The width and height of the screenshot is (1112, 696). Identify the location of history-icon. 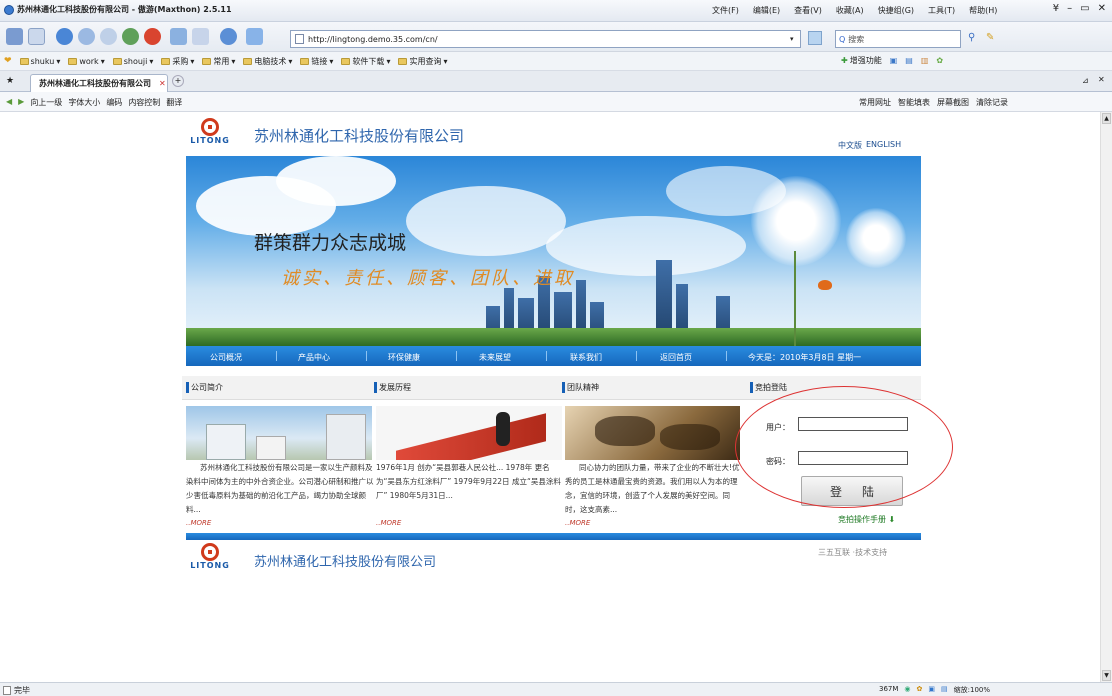
(228, 36).